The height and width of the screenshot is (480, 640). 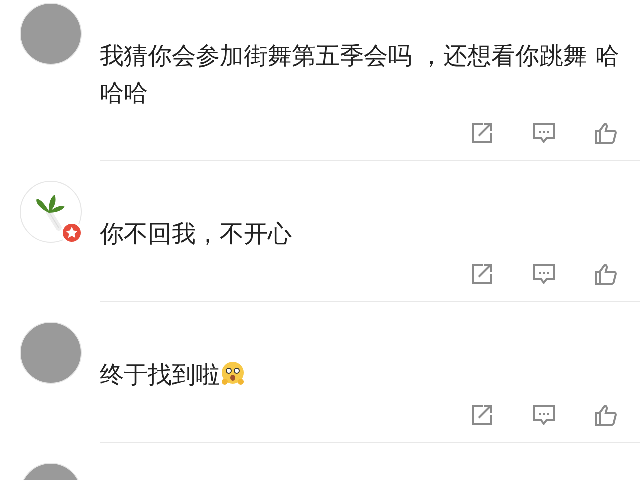 What do you see at coordinates (196, 234) in the screenshot?
I see `comment-text: 你不回我，不开心` at bounding box center [196, 234].